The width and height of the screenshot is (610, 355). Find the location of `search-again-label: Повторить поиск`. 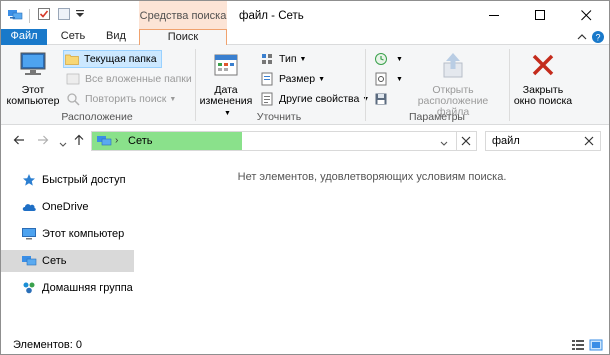

search-again-label: Повторить поиск is located at coordinates (126, 99).